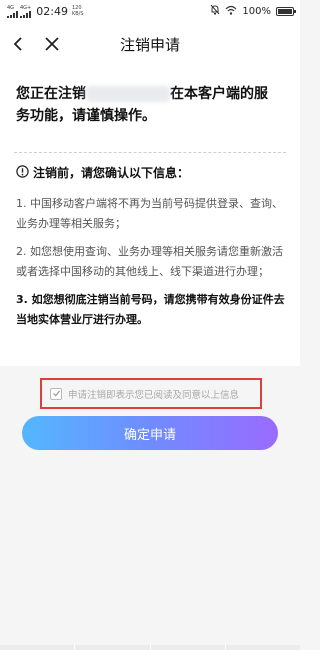 The width and height of the screenshot is (320, 650). I want to click on bottom-strip, so click(150, 647).